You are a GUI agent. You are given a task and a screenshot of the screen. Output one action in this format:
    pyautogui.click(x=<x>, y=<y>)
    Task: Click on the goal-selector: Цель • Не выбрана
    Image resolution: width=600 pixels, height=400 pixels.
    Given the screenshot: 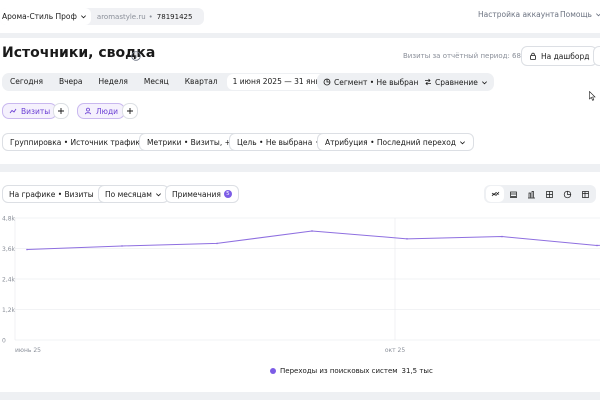 What is the action you would take?
    pyautogui.click(x=280, y=142)
    